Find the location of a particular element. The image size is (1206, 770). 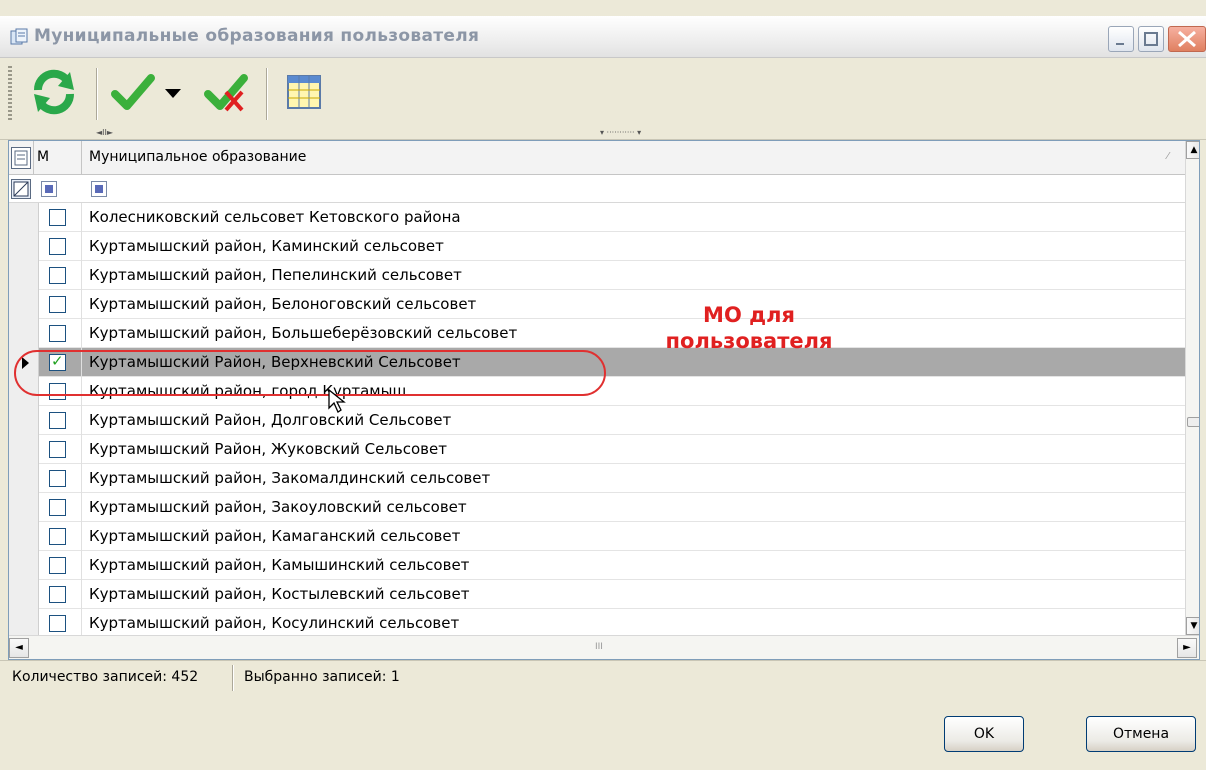

check-icon is located at coordinates (133, 94).